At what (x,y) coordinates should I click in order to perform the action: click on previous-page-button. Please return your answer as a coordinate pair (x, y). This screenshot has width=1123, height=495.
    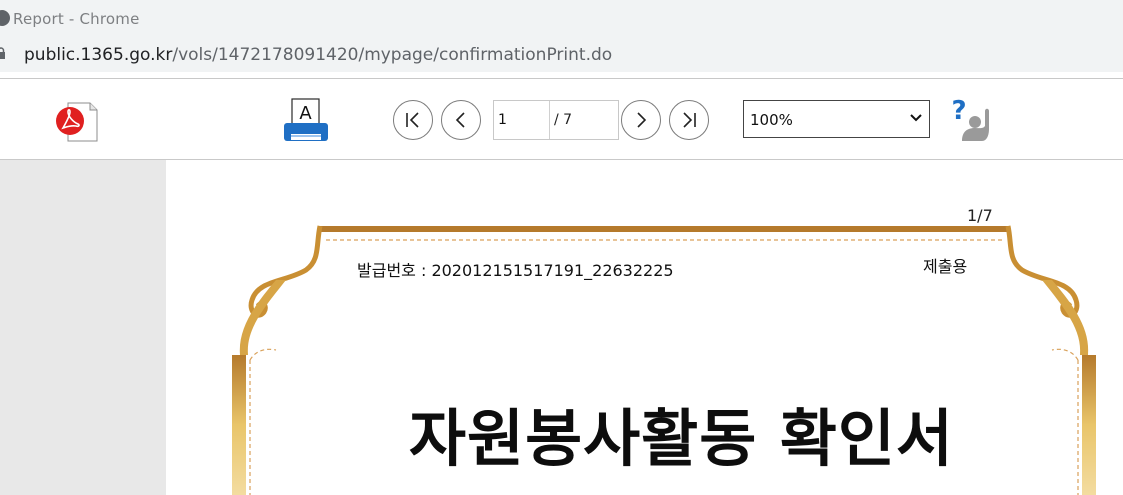
    Looking at the image, I should click on (461, 120).